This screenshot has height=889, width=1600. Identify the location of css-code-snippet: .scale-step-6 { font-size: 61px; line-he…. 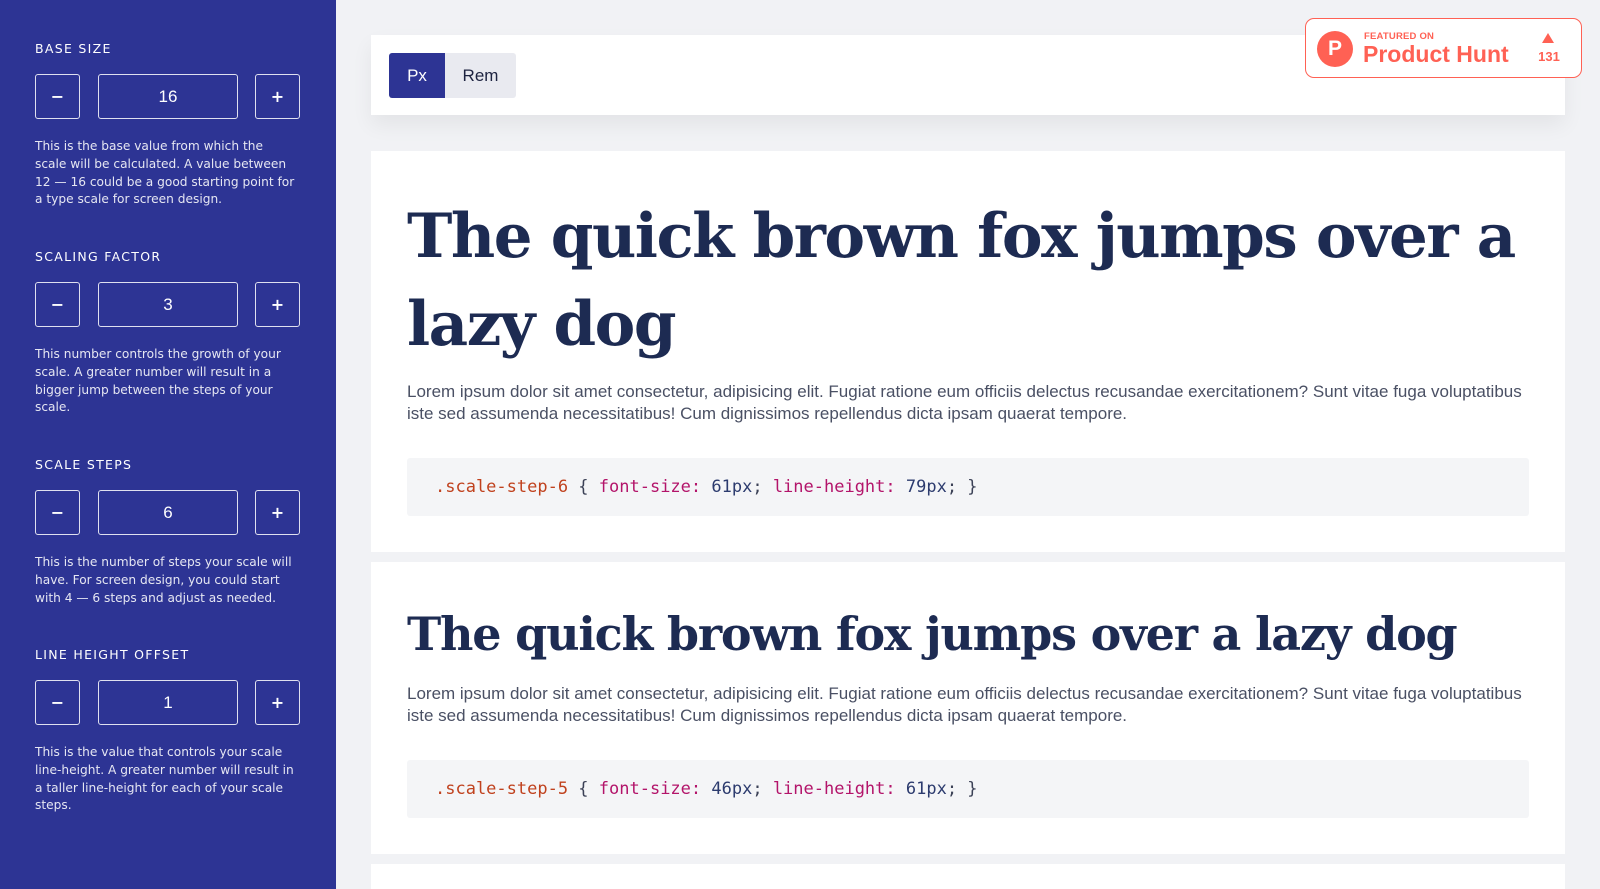
(968, 487).